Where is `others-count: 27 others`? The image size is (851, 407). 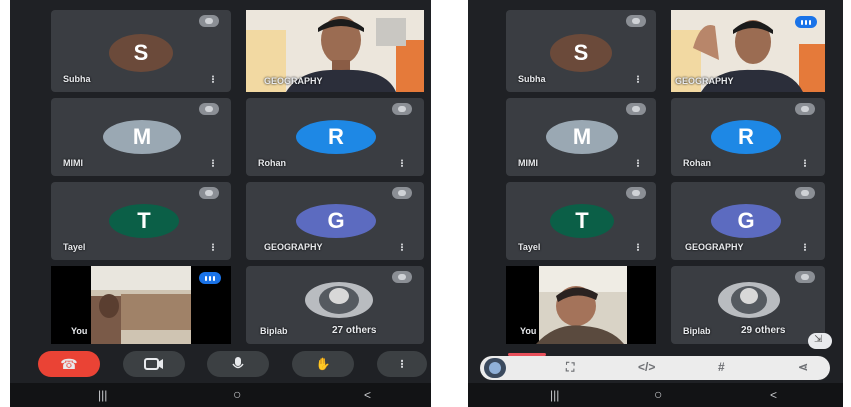
others-count: 27 others is located at coordinates (354, 330).